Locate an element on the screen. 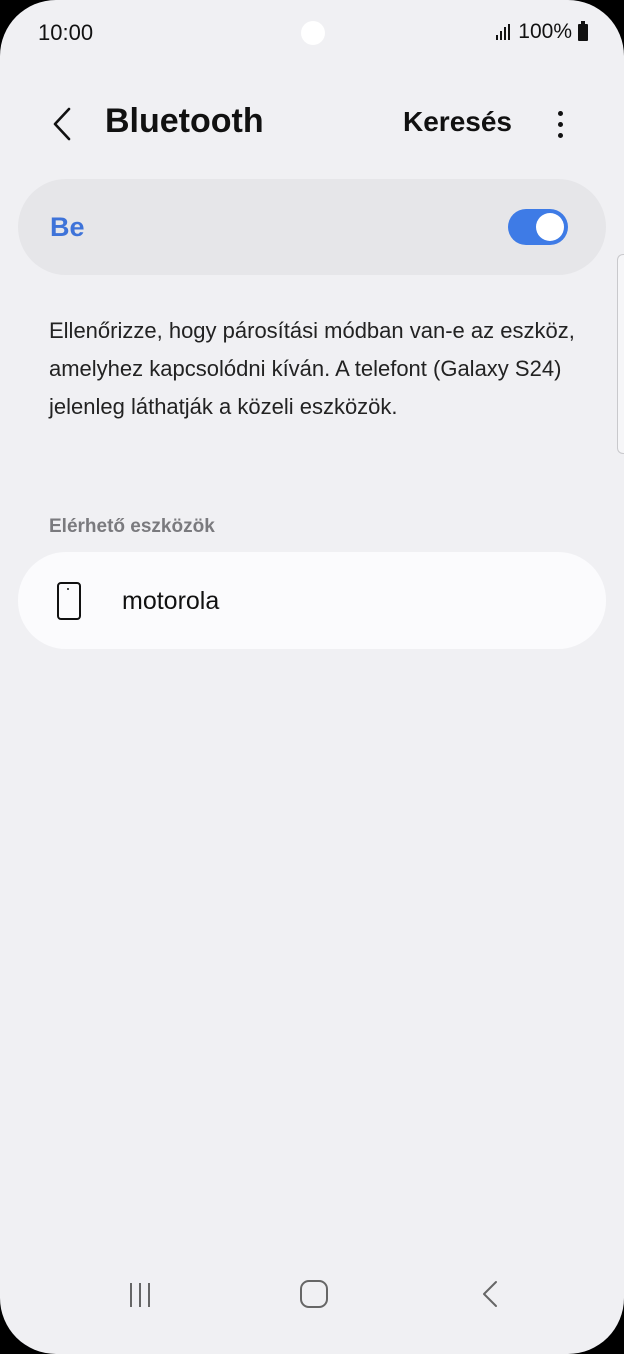 The image size is (624, 1354). status-bar: 10:00 100% is located at coordinates (312, 33).